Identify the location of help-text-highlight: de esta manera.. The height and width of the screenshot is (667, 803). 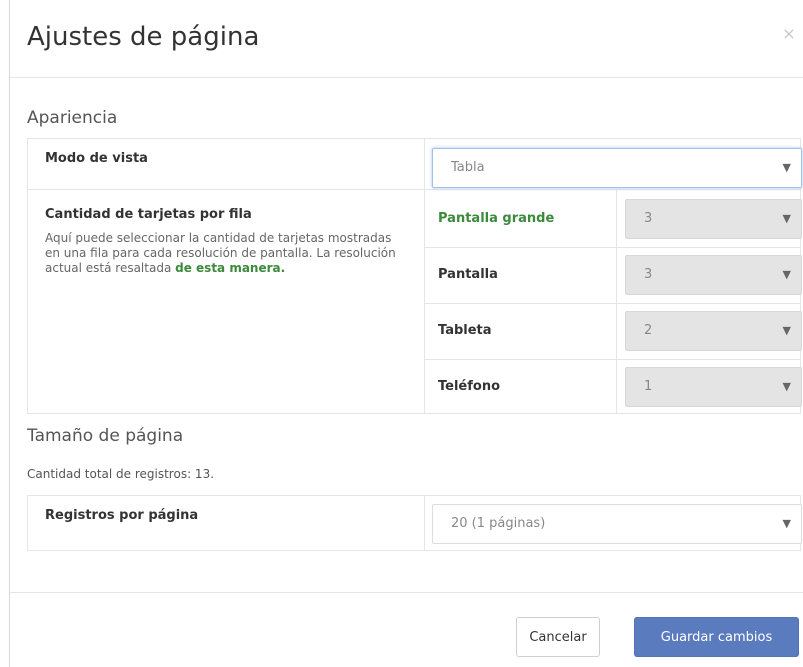
(230, 268).